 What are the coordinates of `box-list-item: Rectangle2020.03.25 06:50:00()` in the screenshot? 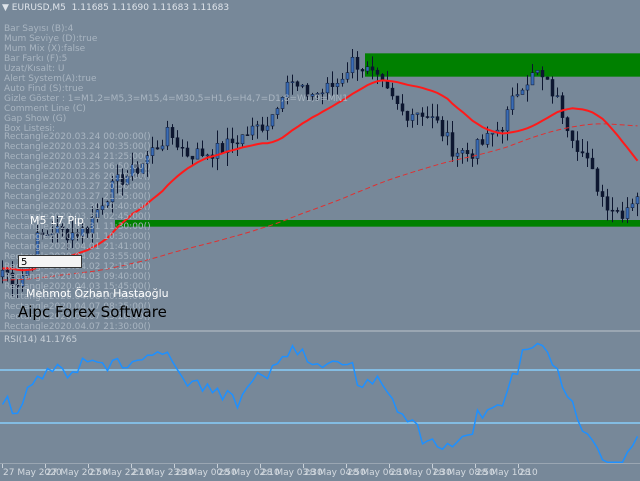 It's located at (77, 167).